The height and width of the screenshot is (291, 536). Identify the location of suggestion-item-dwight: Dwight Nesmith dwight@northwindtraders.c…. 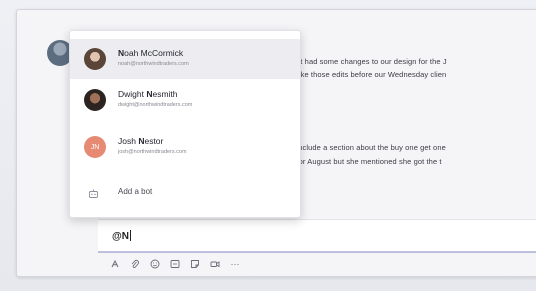
(185, 100).